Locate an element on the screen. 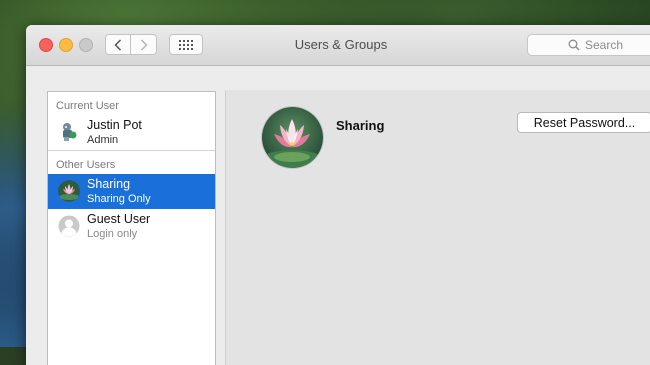 Image resolution: width=650 pixels, height=365 pixels. justin-pot-name: Justin Pot is located at coordinates (114, 125).